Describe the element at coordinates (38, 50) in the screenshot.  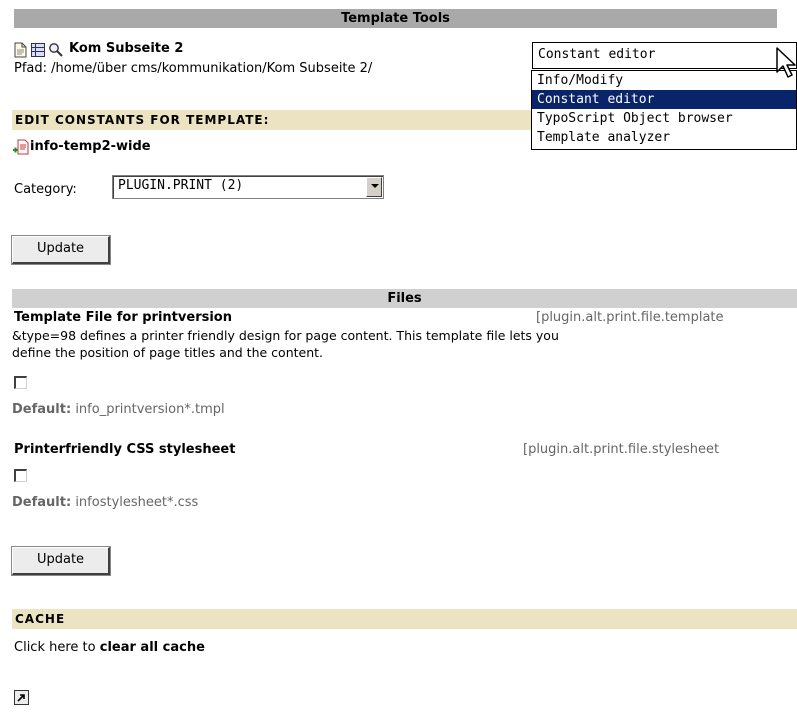
I see `list-view-icon` at that location.